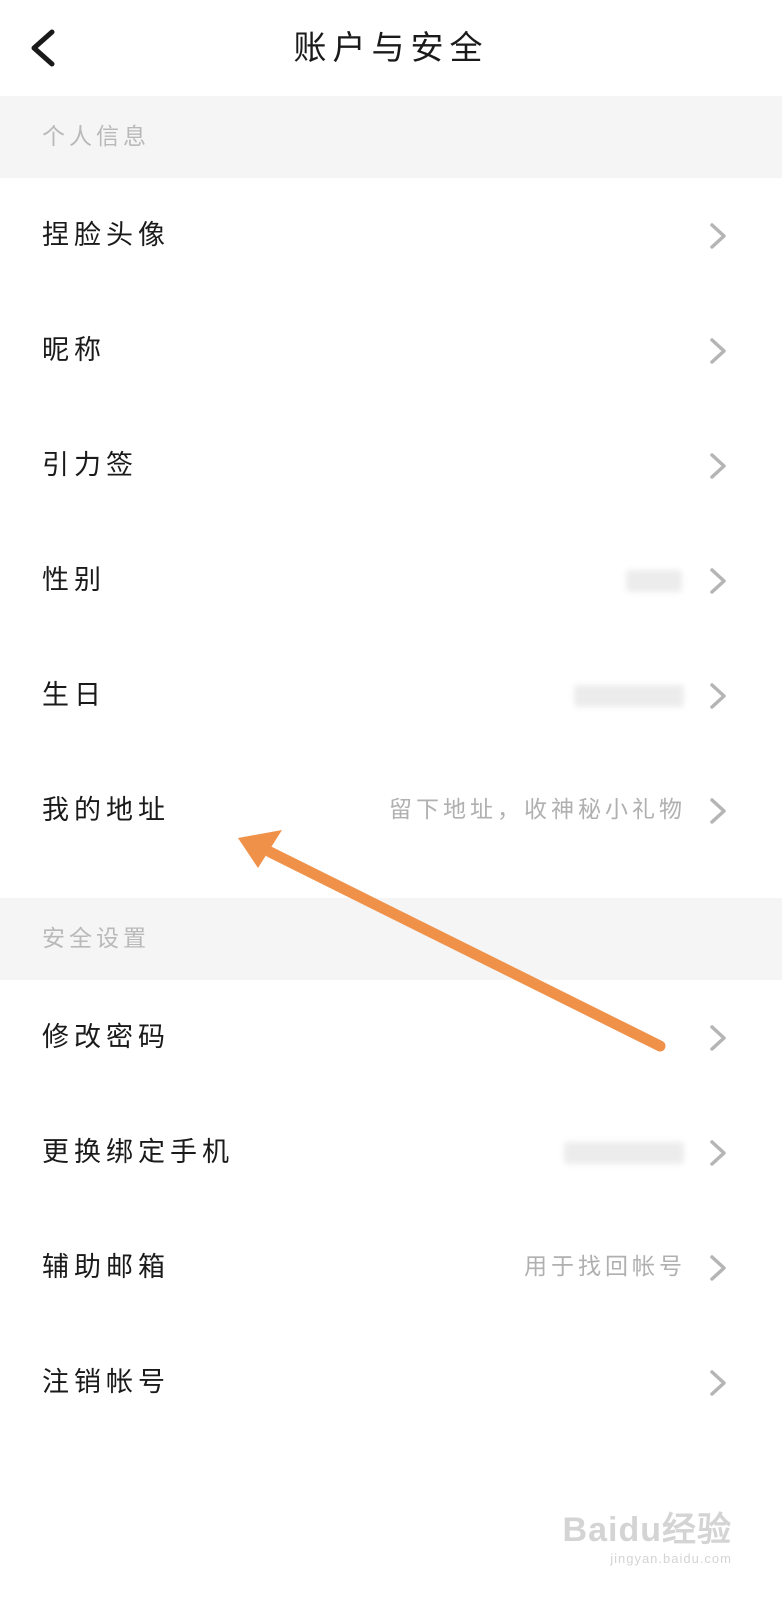 The height and width of the screenshot is (1600, 782). Describe the element at coordinates (391, 1152) in the screenshot. I see `row-change-phone: 更换绑定手机` at that location.